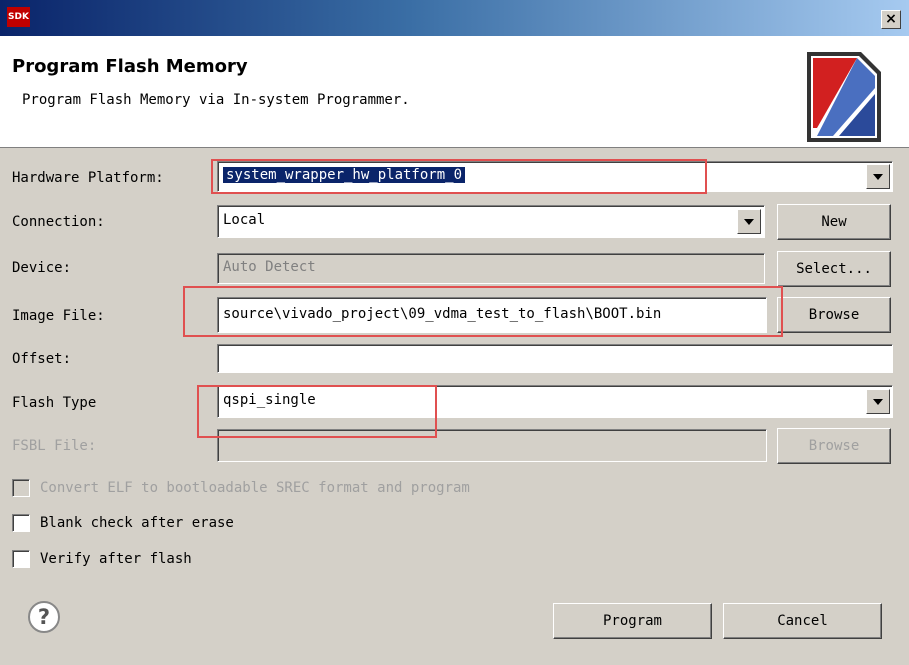 This screenshot has width=909, height=665. I want to click on device-value: Auto Detect, so click(269, 267).